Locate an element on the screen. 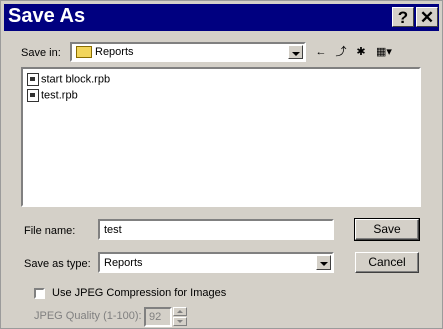 The height and width of the screenshot is (329, 443). save-as-type-label: Save as type: is located at coordinates (57, 264).